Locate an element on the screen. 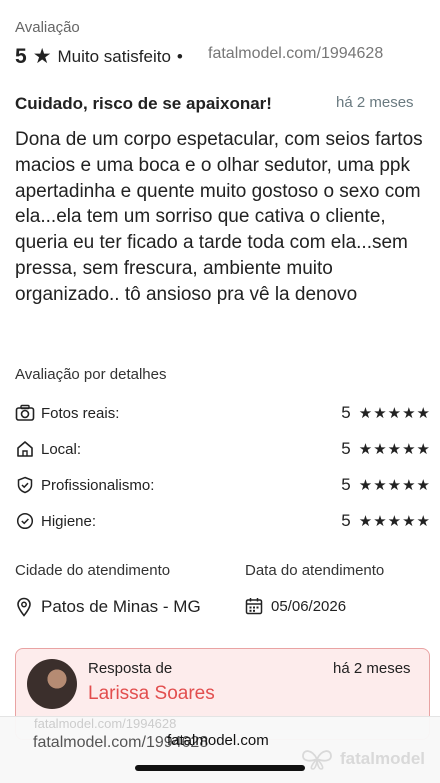 This screenshot has height=783, width=440. response-label: Resposta de is located at coordinates (130, 668).